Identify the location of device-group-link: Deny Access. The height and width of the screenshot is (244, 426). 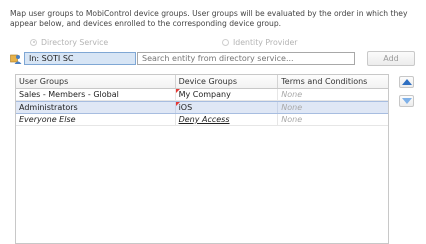
(227, 119).